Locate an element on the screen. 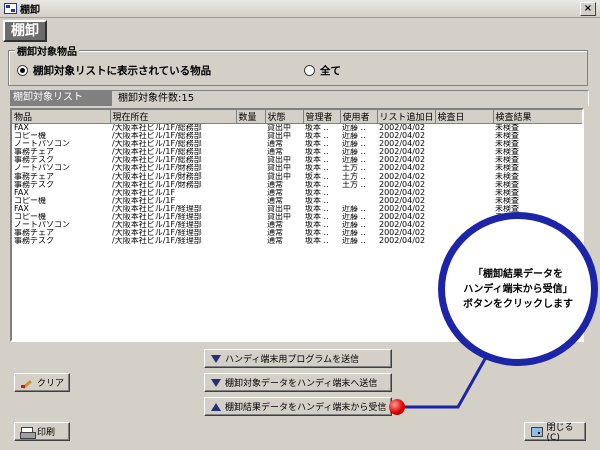 Image resolution: width=600 pixels, height=450 pixels. callout-line: ボタンをクリックします is located at coordinates (518, 304).